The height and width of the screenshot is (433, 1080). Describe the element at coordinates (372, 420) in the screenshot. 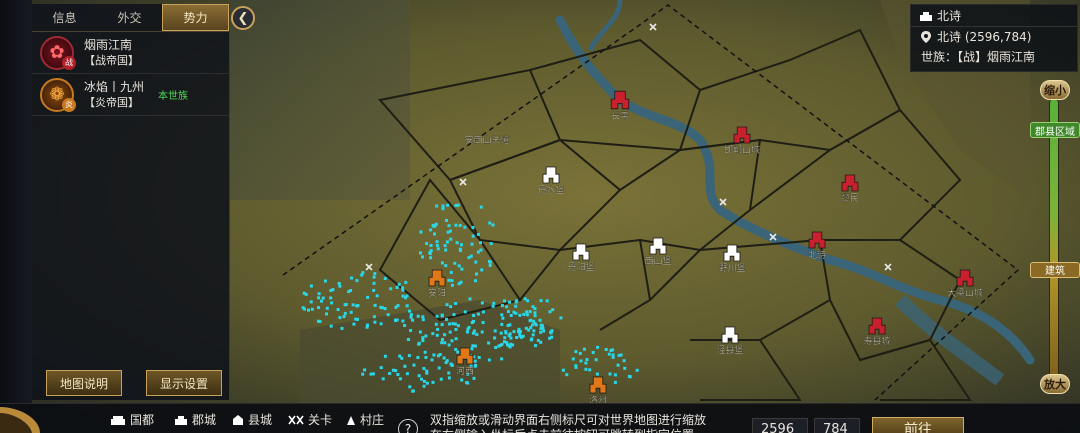

I see `legend-label: 村庄` at that location.